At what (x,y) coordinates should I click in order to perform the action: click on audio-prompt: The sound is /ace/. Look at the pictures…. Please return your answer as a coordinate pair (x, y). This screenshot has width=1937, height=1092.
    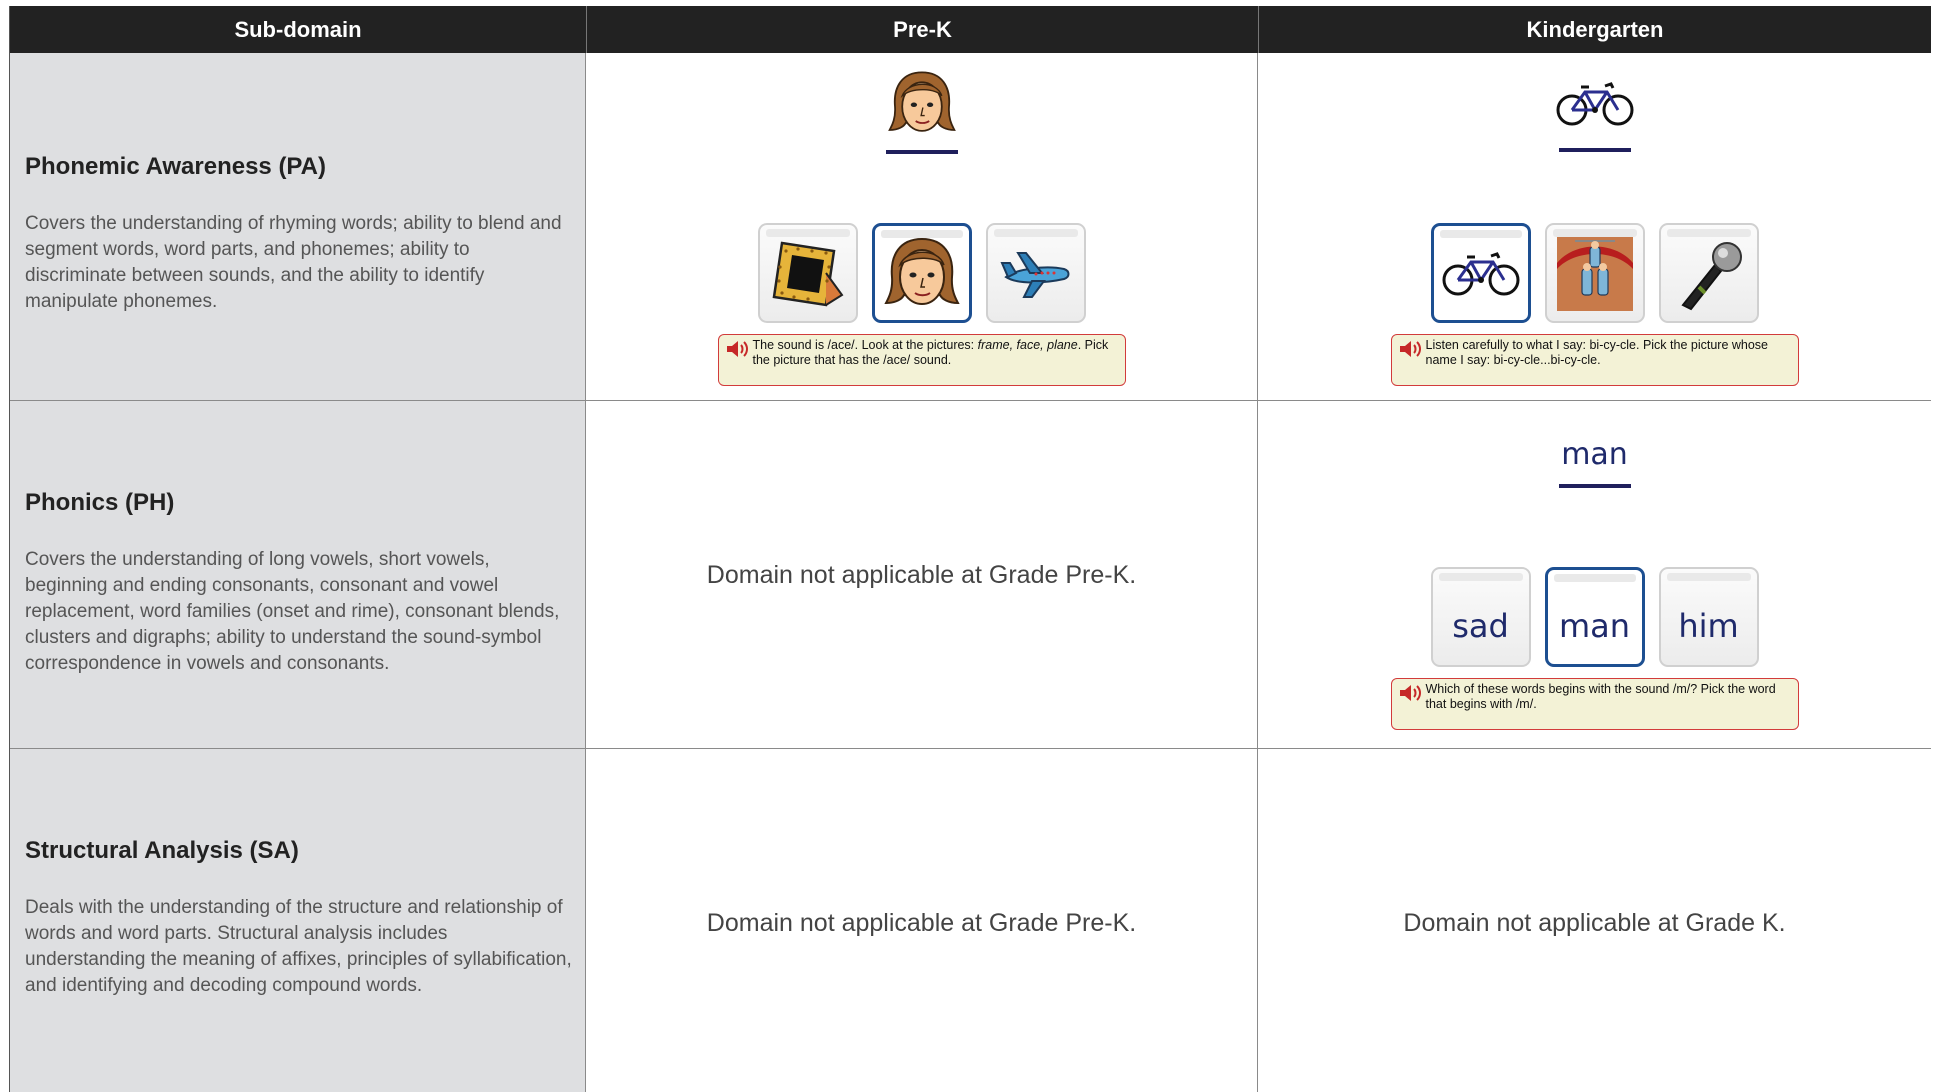
    Looking at the image, I should click on (921, 360).